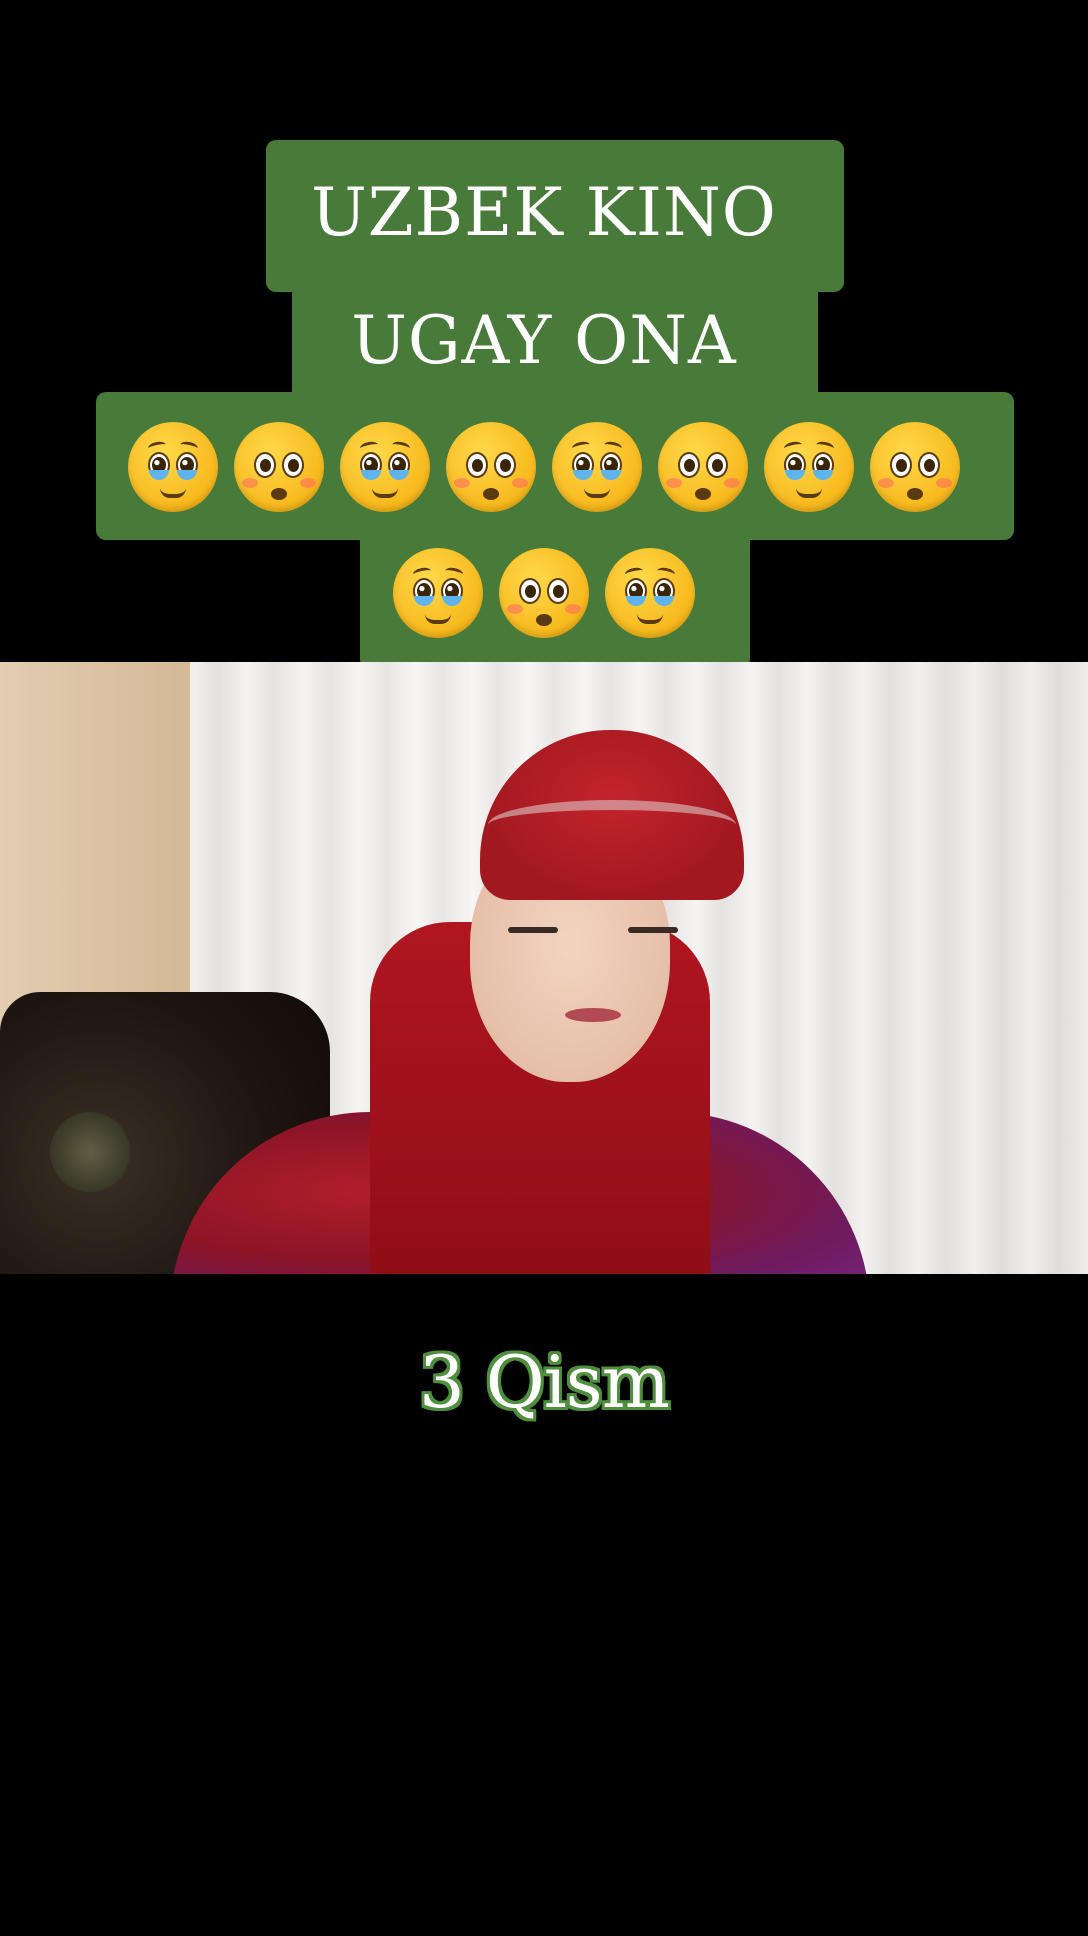 The height and width of the screenshot is (1936, 1088). Describe the element at coordinates (593, 1015) in the screenshot. I see `lips` at that location.